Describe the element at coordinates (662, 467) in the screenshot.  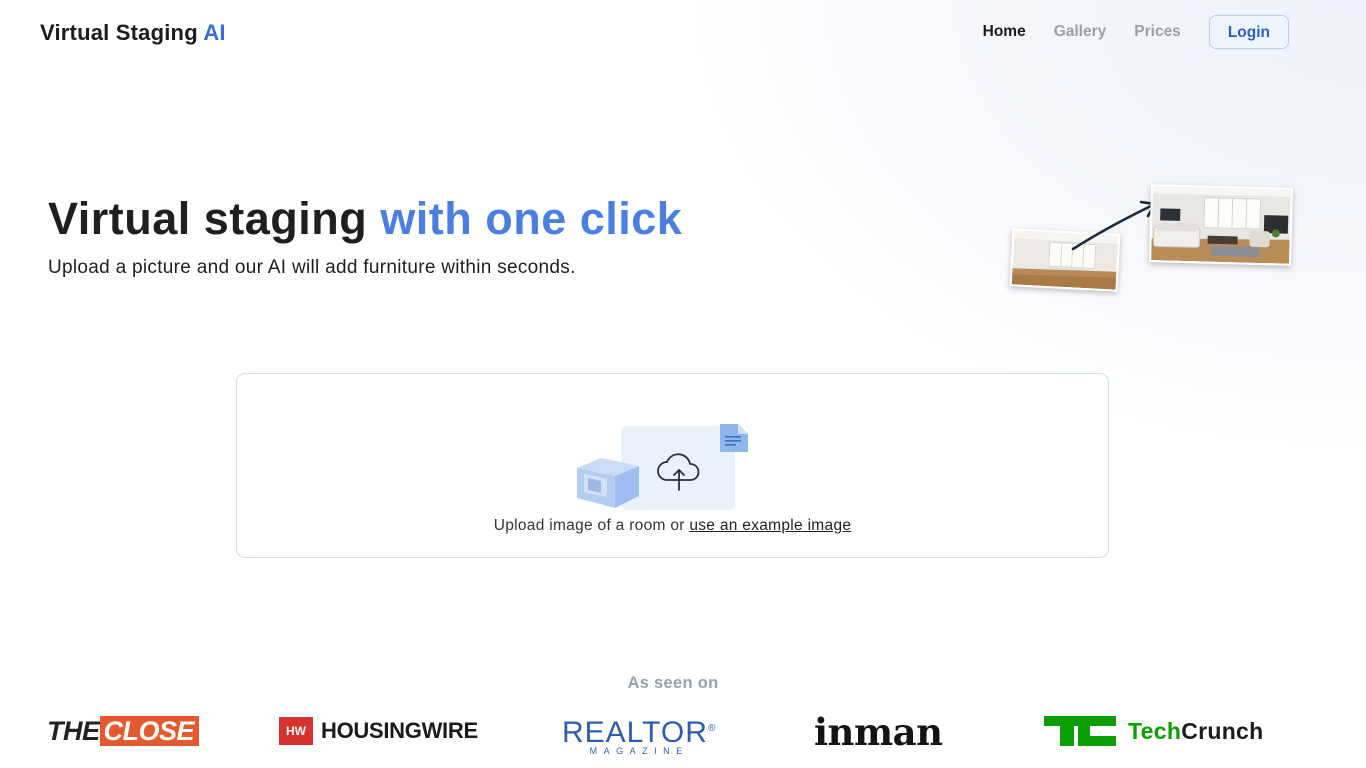
I see `upload-illustration` at that location.